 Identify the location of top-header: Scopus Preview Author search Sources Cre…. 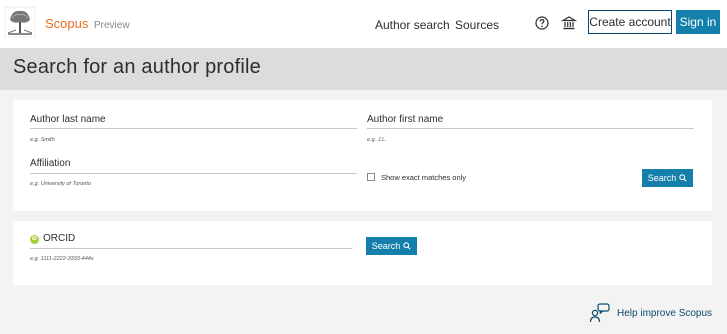
(363, 24).